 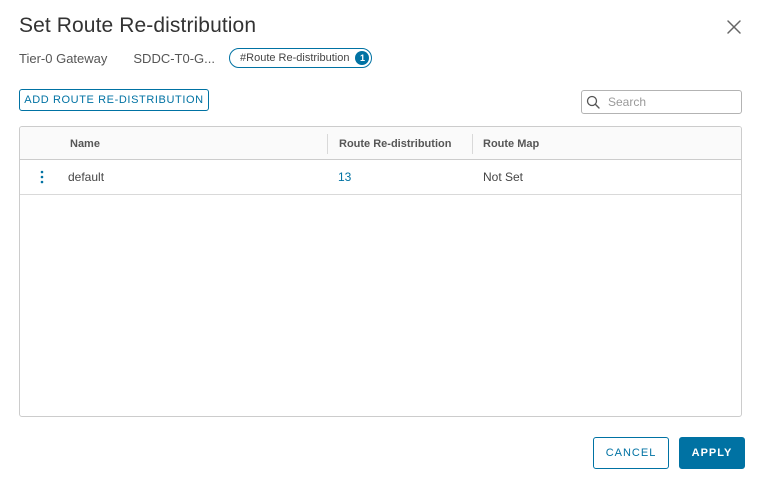 What do you see at coordinates (668, 102) in the screenshot?
I see `search-input` at bounding box center [668, 102].